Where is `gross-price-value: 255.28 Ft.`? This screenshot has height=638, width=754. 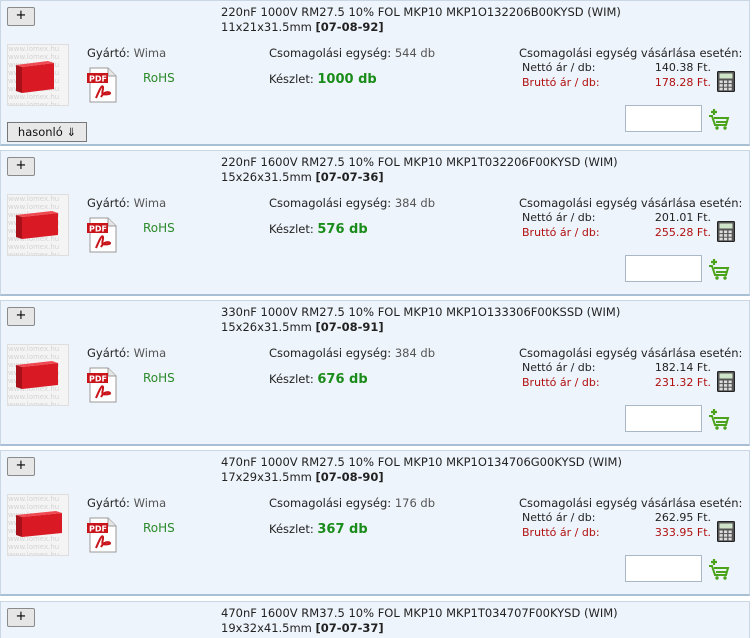 gross-price-value: 255.28 Ft. is located at coordinates (682, 232).